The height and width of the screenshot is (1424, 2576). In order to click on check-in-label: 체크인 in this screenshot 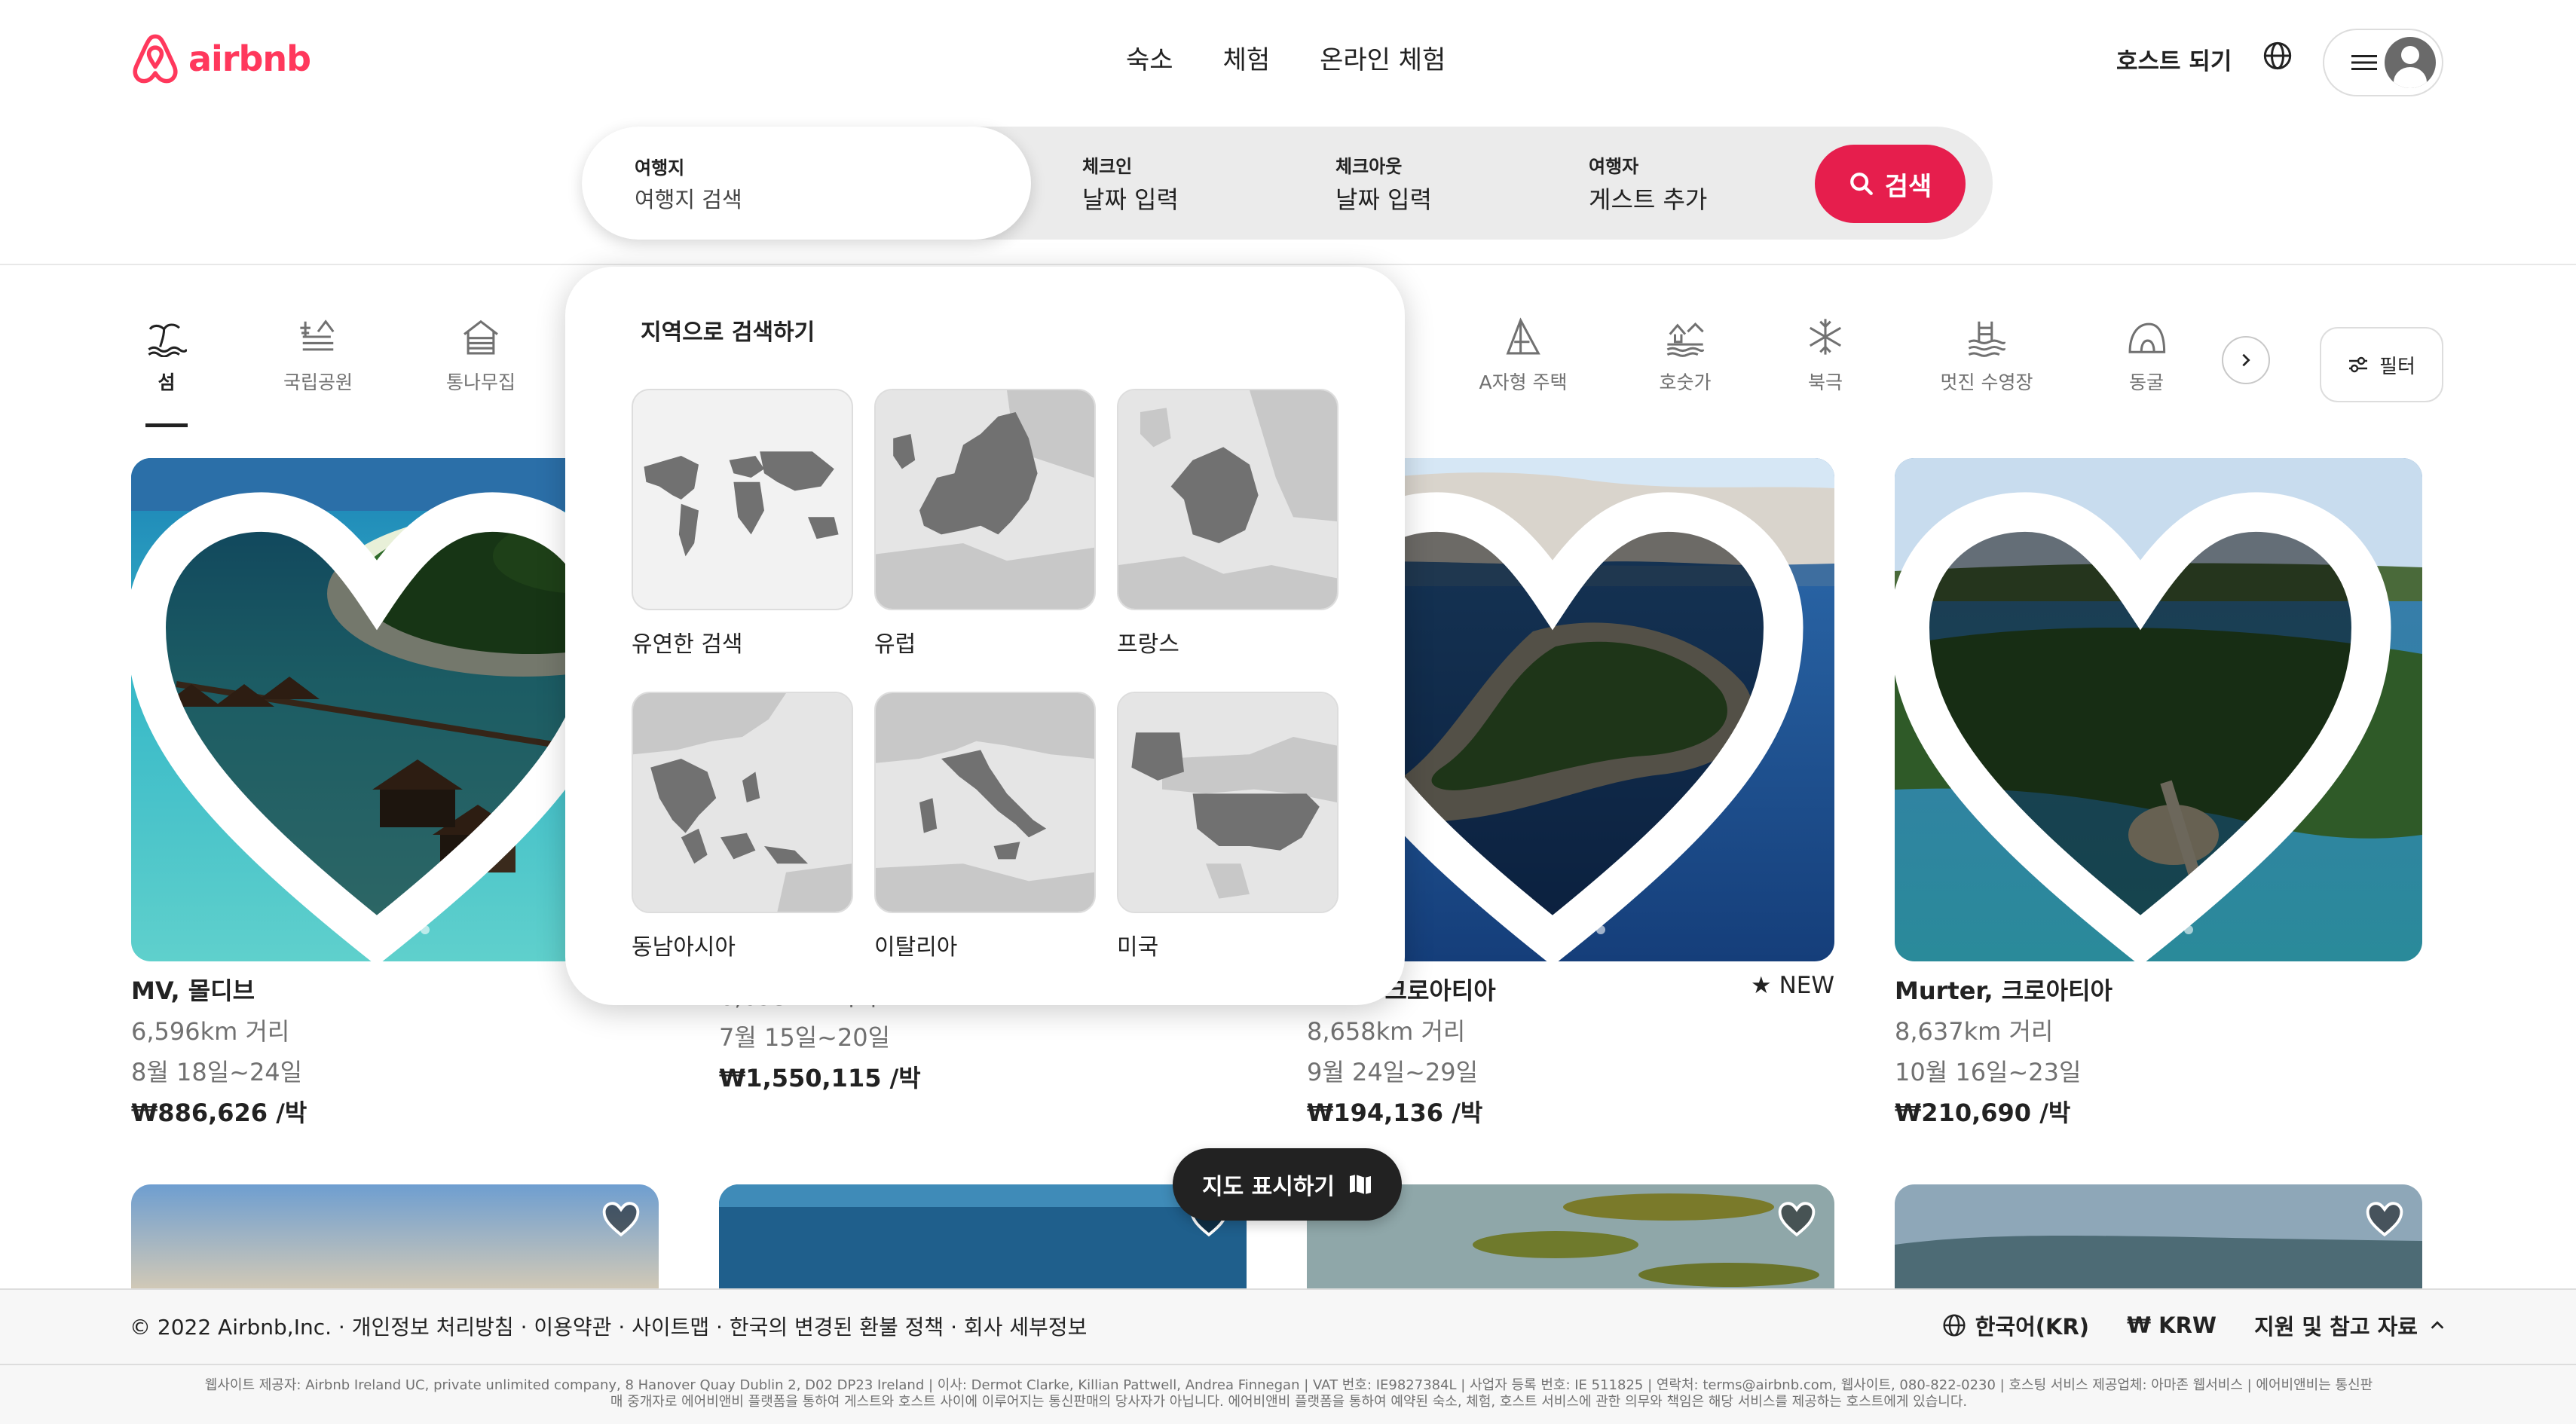, I will do `click(1107, 166)`.